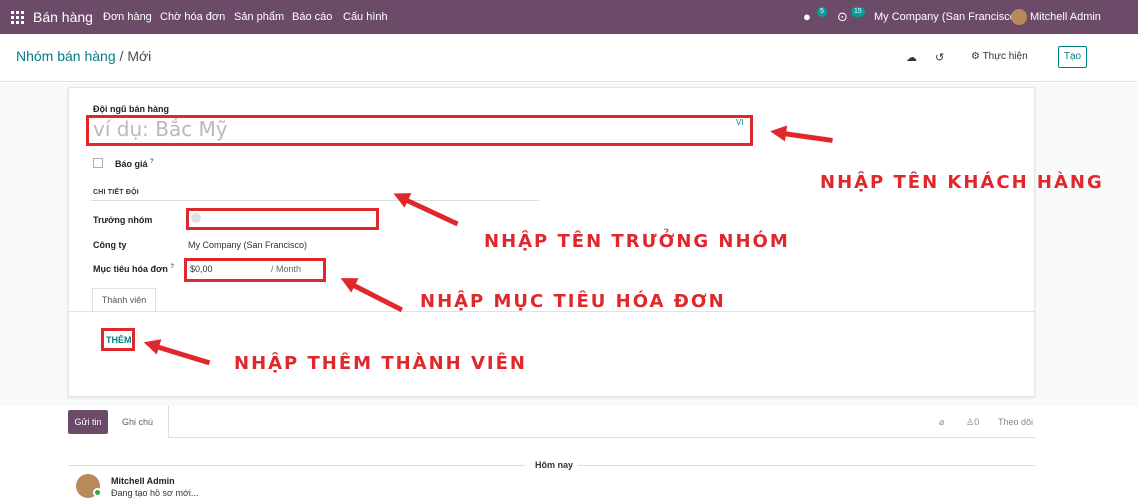  Describe the element at coordinates (939, 57) in the screenshot. I see `discard-icon: ↺` at that location.